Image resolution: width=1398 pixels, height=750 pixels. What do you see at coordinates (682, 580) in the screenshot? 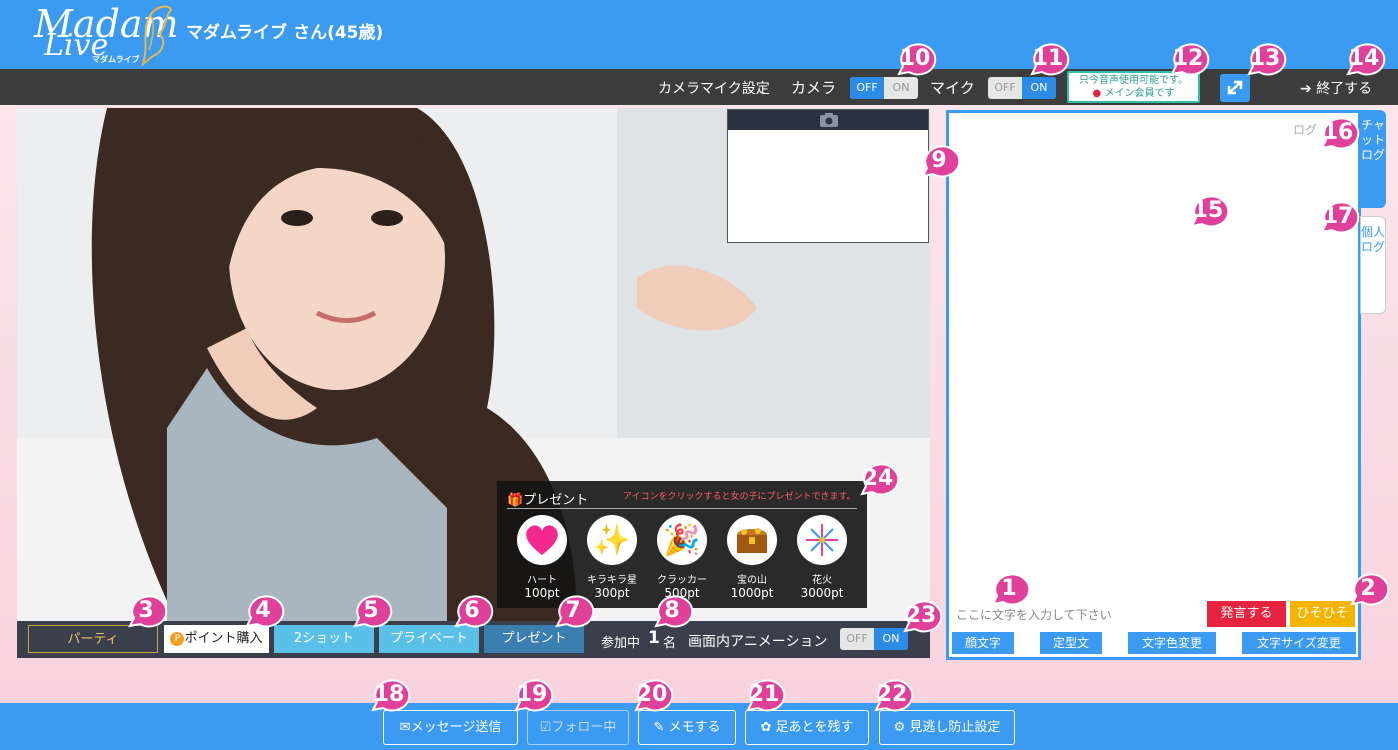
I see `present-item-name: クラッカー` at bounding box center [682, 580].